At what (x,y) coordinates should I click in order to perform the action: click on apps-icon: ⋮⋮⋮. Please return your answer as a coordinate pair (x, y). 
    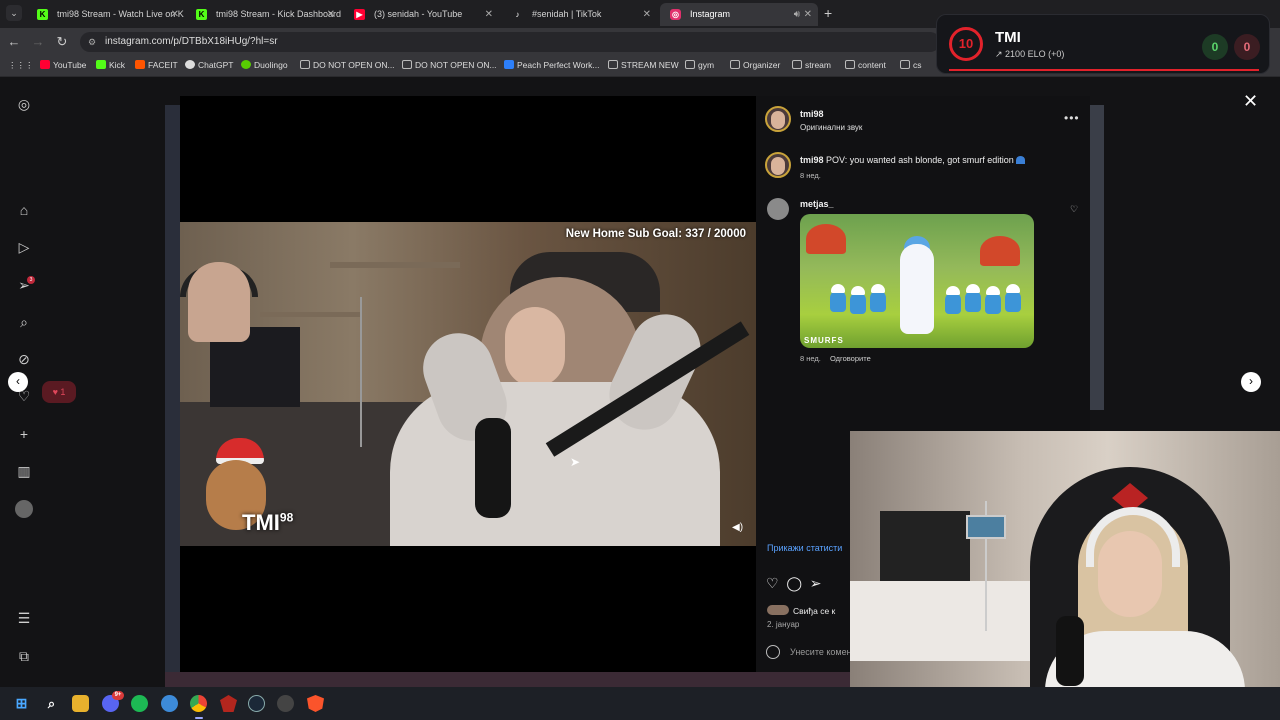
    Looking at the image, I should click on (21, 65).